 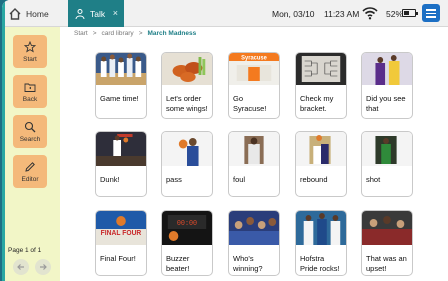 I want to click on tab-talk: Talk ×, so click(x=96, y=13).